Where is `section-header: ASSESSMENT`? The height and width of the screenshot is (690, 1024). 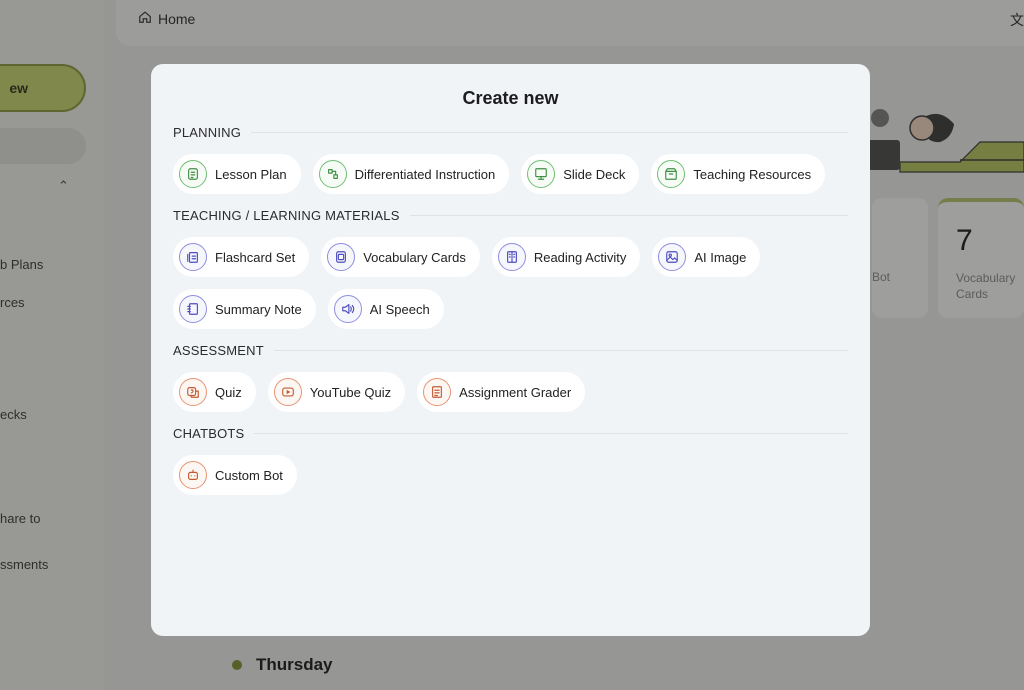
section-header: ASSESSMENT is located at coordinates (510, 350).